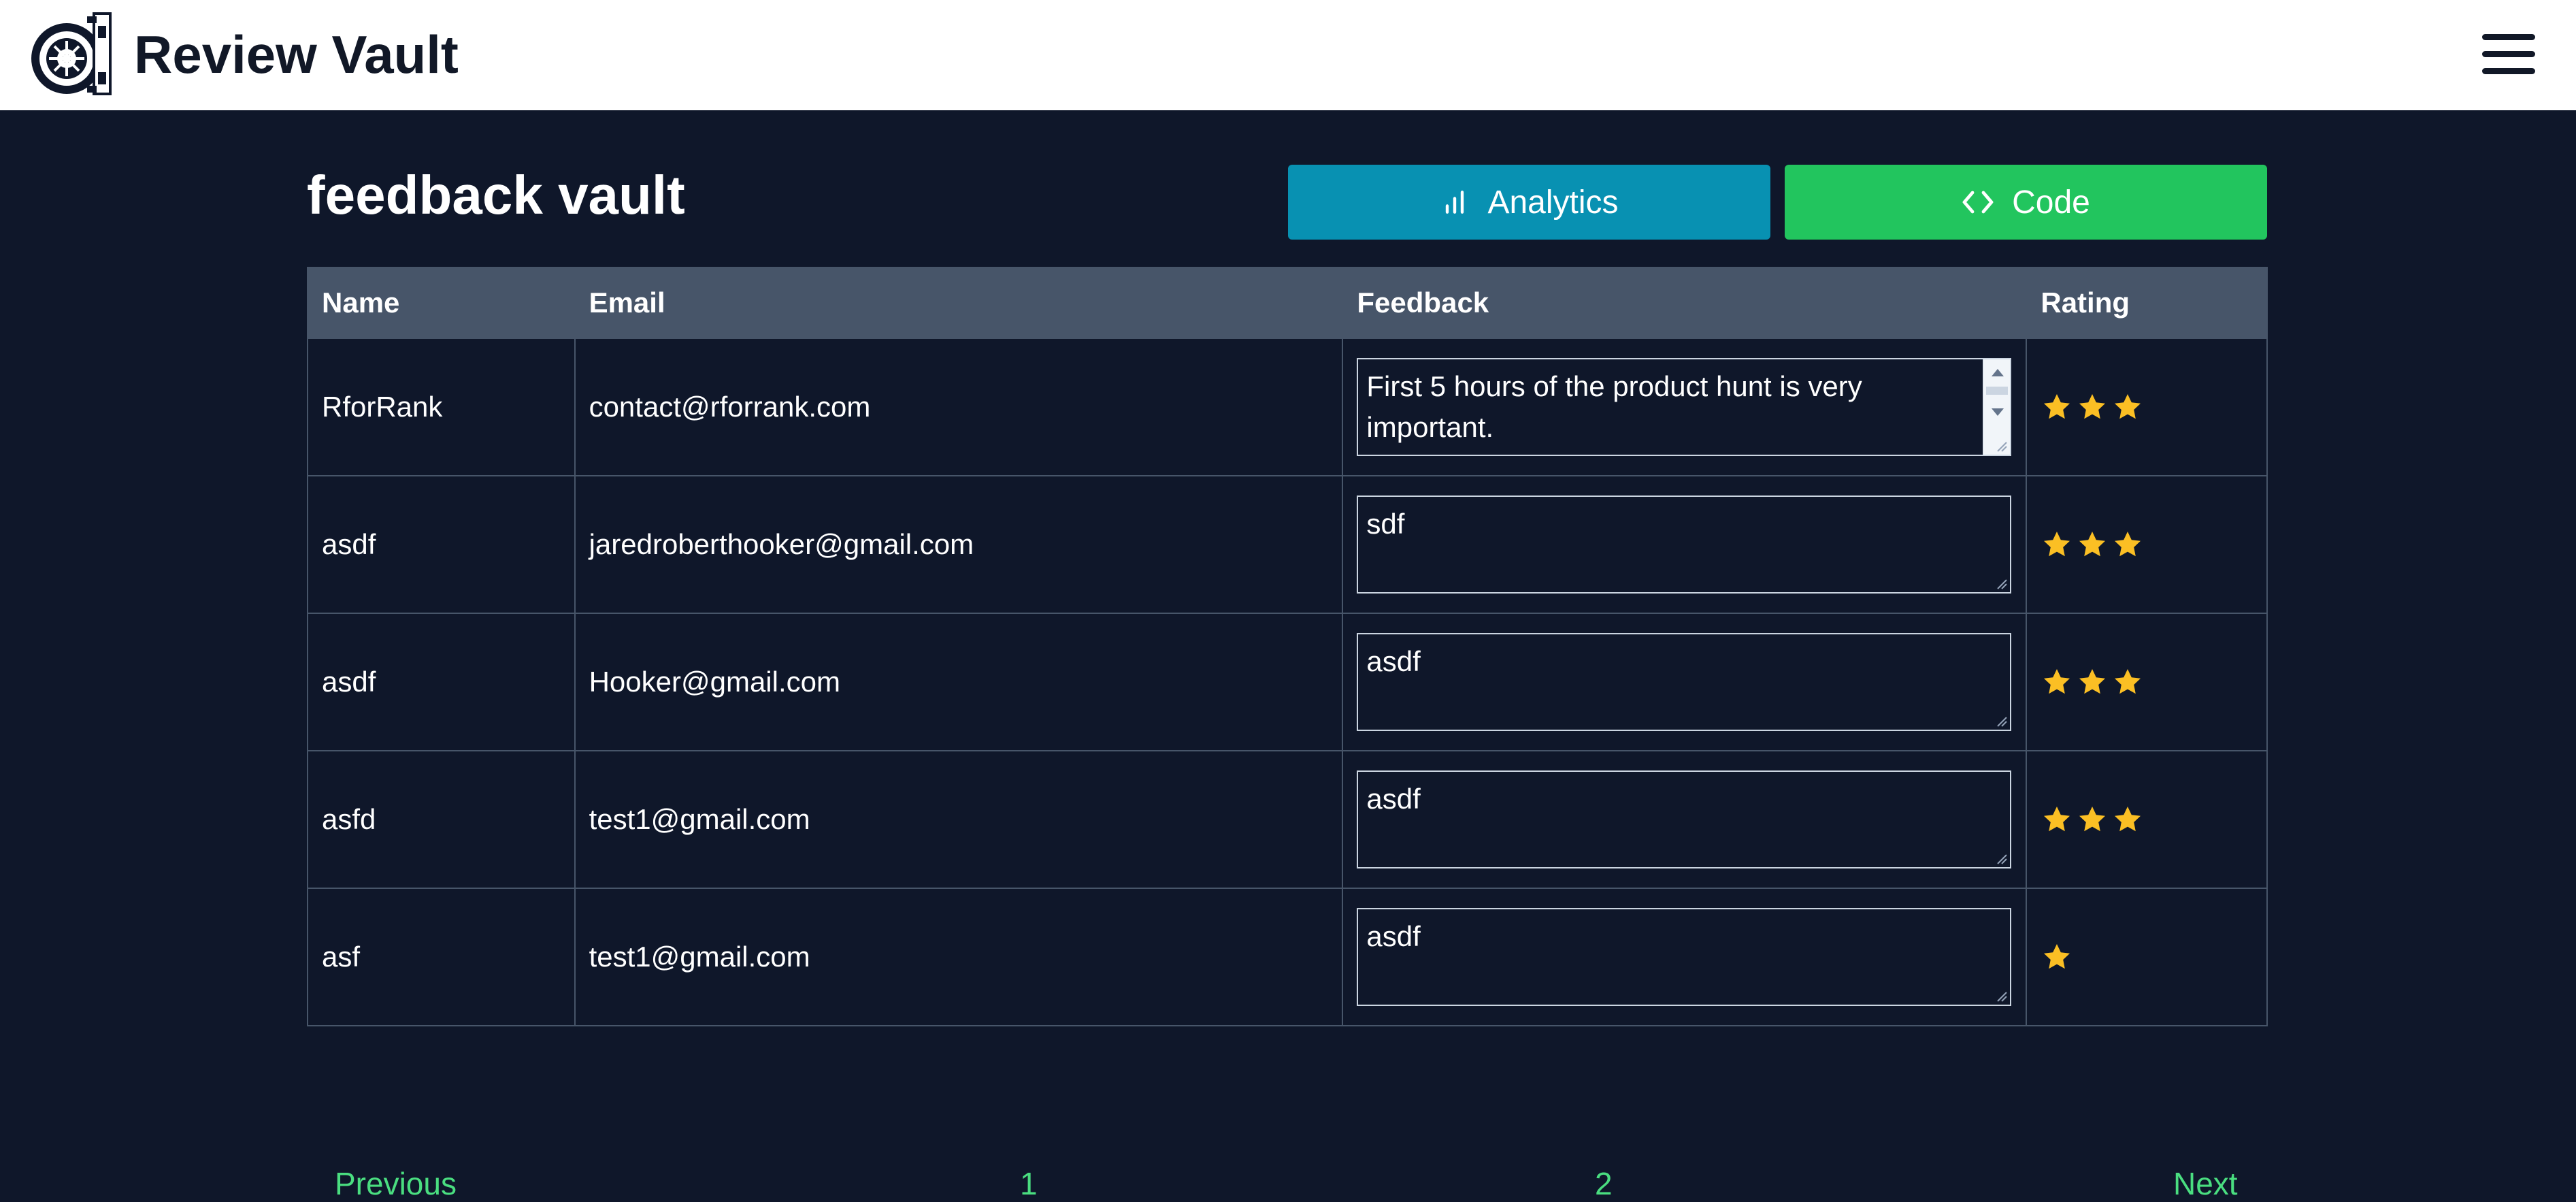 This screenshot has height=1202, width=2576. What do you see at coordinates (2147, 303) in the screenshot?
I see `column-header-rating: Rating` at bounding box center [2147, 303].